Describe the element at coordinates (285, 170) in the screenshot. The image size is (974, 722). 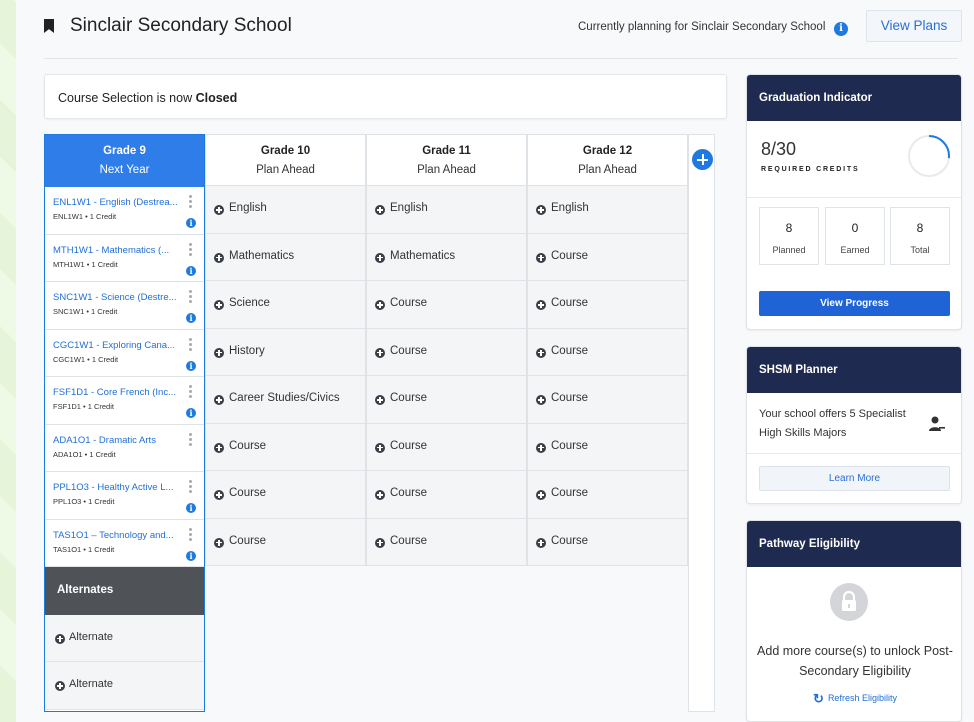
I see `grade-sublabel: Plan Ahead` at that location.